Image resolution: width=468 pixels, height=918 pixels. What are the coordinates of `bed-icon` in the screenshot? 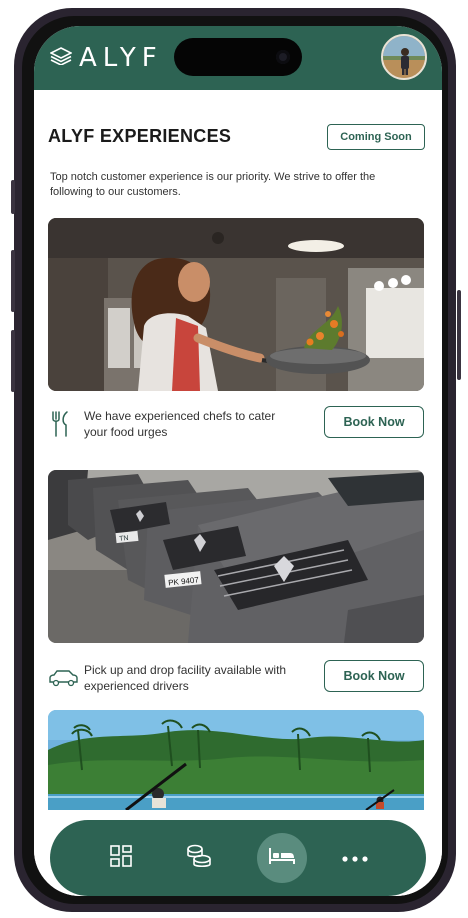 It's located at (282, 858).